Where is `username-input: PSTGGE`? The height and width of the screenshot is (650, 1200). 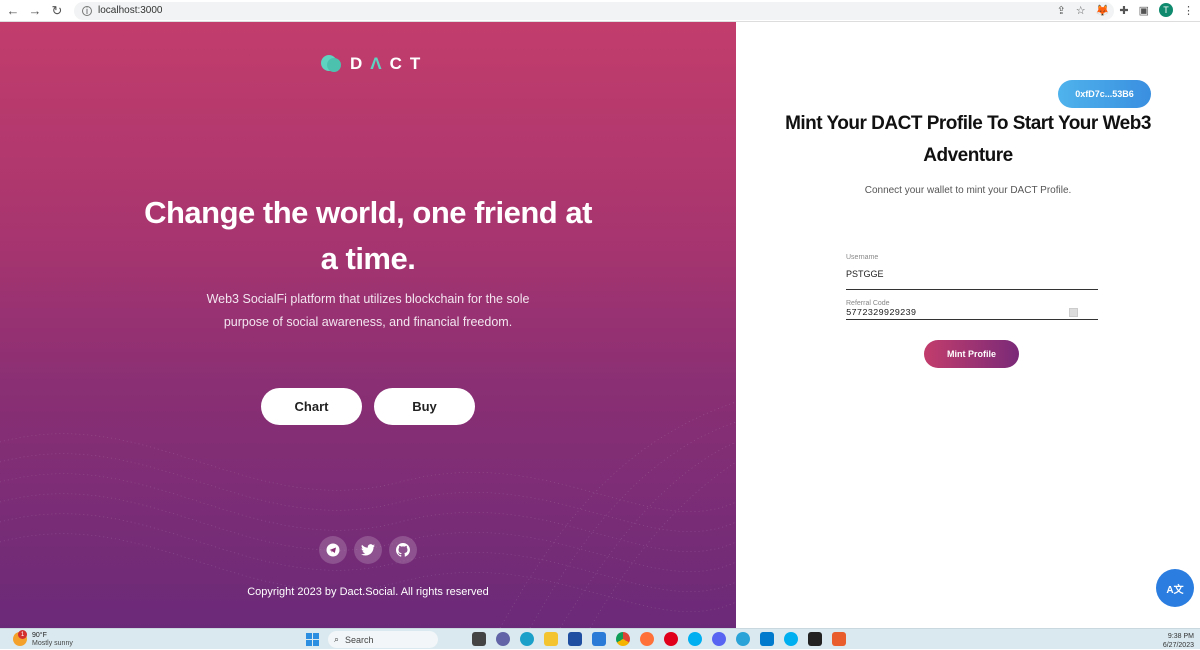
username-input: PSTGGE is located at coordinates (972, 274).